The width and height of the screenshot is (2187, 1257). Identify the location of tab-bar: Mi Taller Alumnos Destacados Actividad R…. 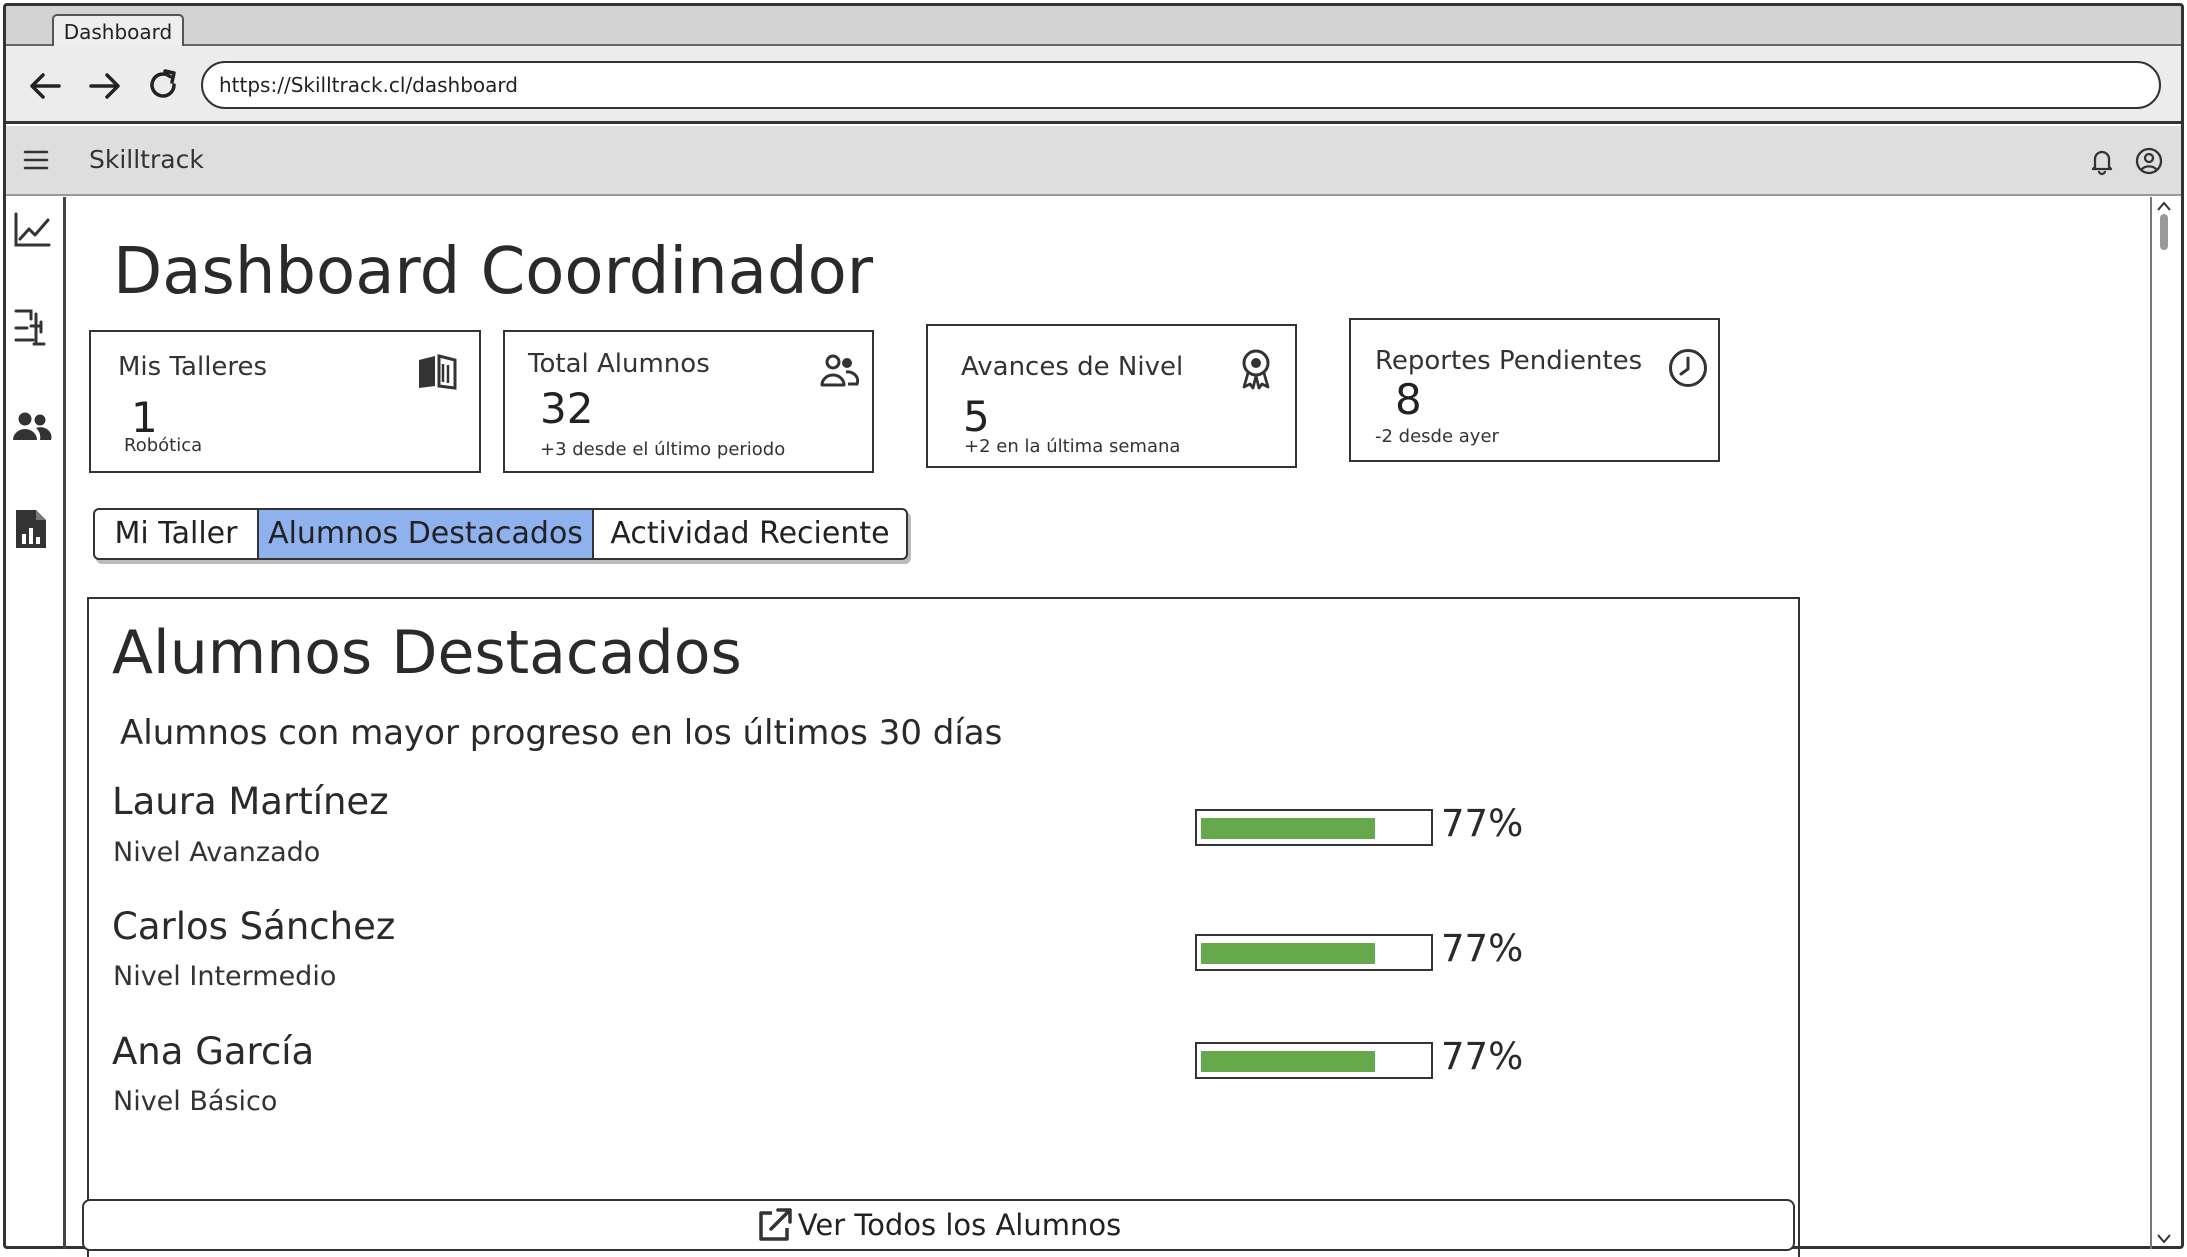
(500, 534).